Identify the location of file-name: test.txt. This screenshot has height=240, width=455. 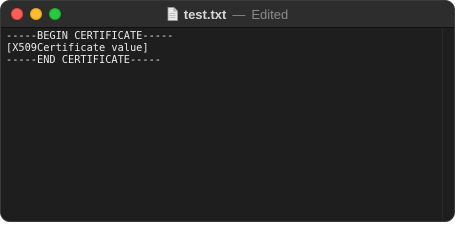
(205, 14).